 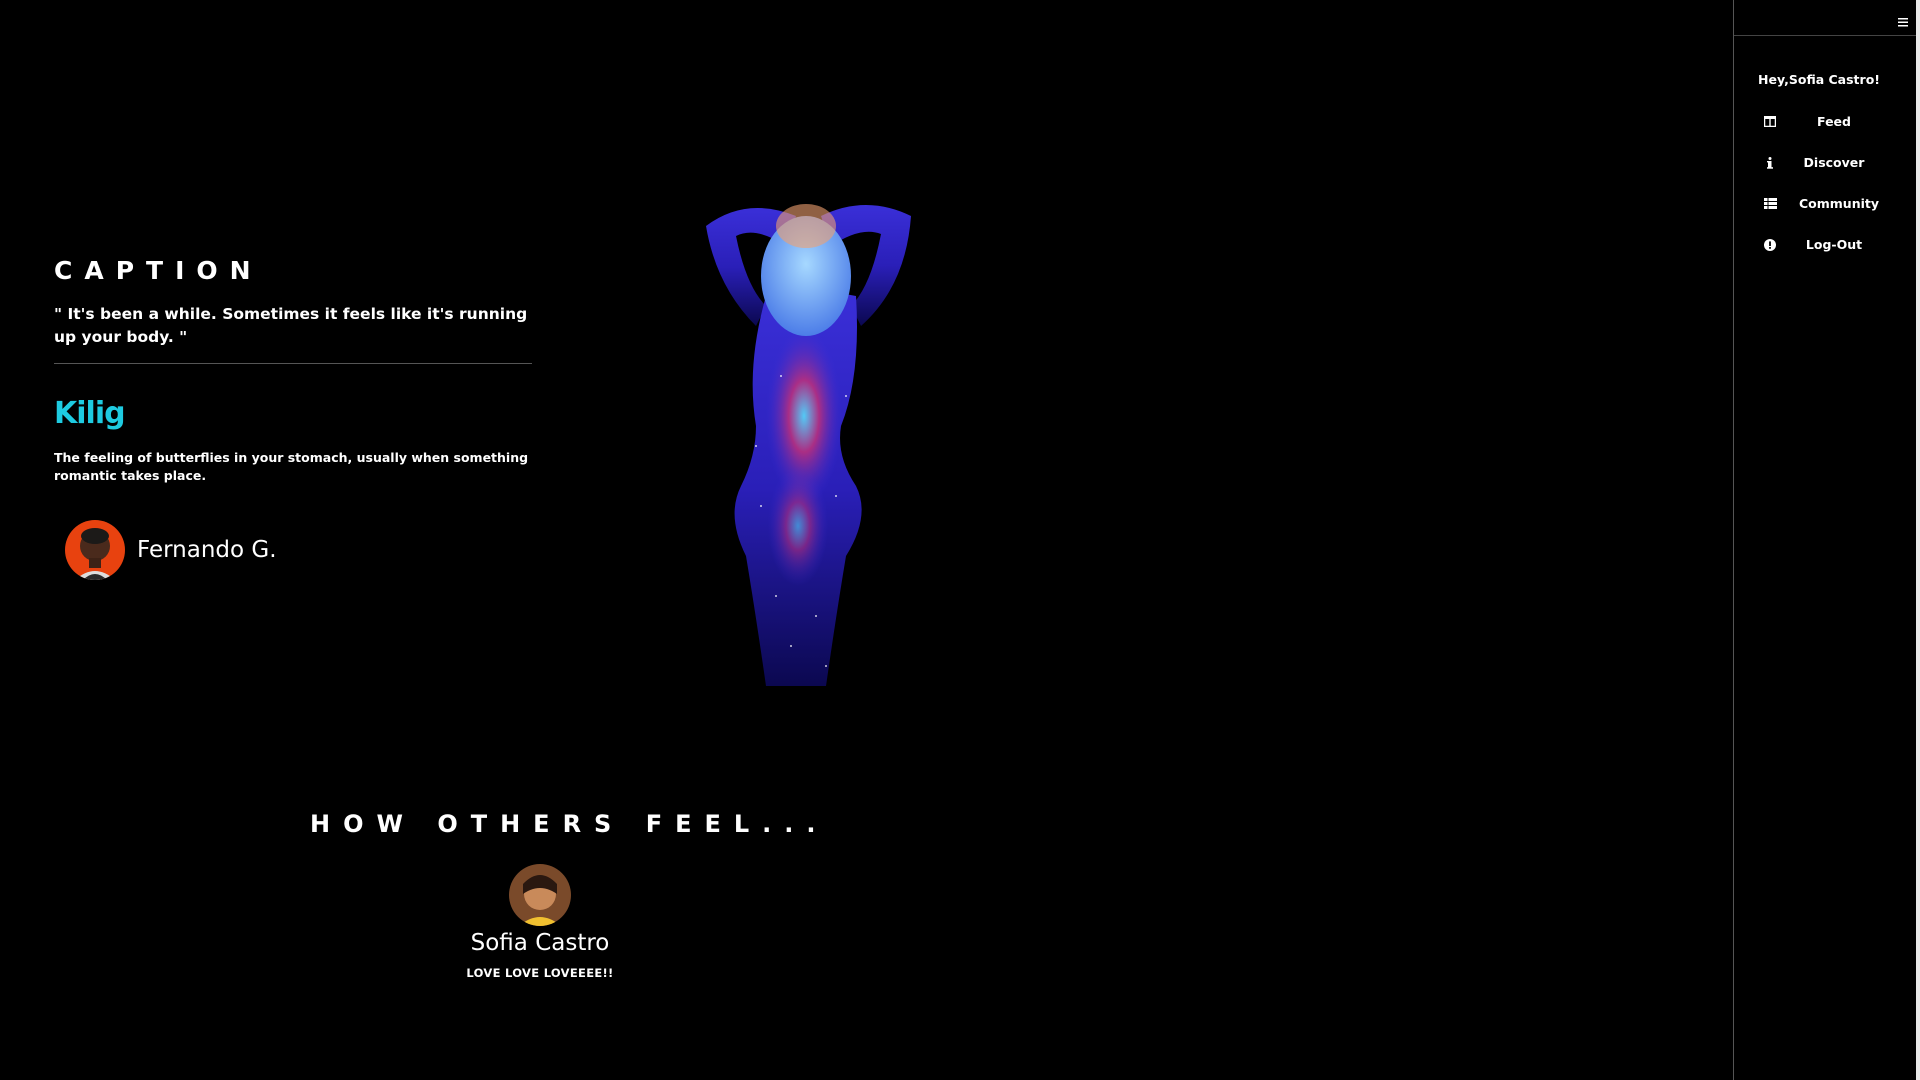 I want to click on word-title: Kilig, so click(x=90, y=413).